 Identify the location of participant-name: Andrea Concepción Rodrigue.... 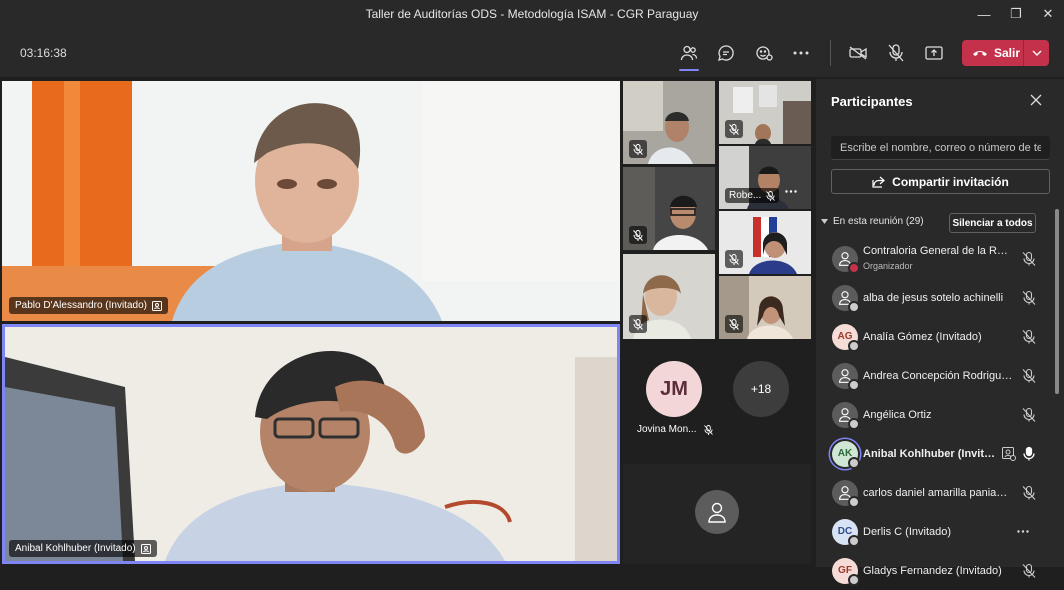
(938, 375).